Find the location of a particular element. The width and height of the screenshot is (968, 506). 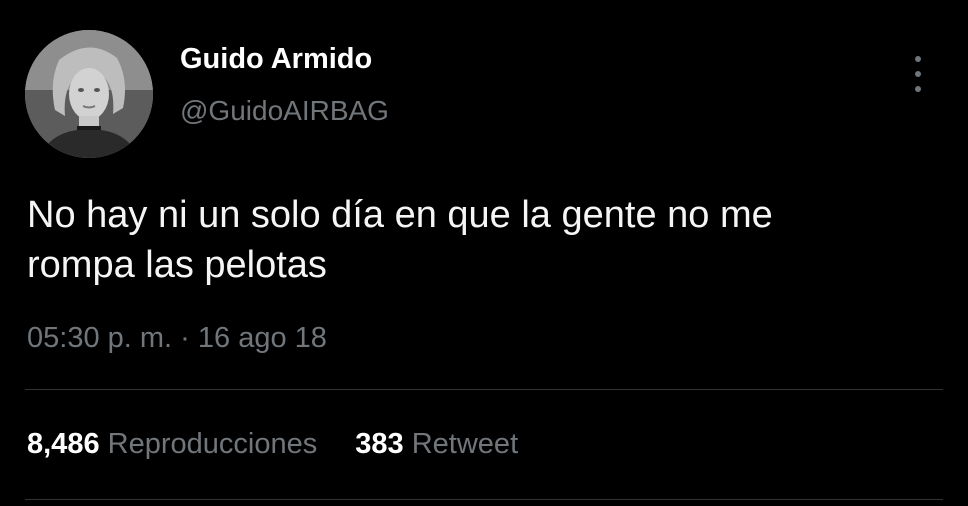

tweet-date: 16 ago 18 is located at coordinates (262, 338).